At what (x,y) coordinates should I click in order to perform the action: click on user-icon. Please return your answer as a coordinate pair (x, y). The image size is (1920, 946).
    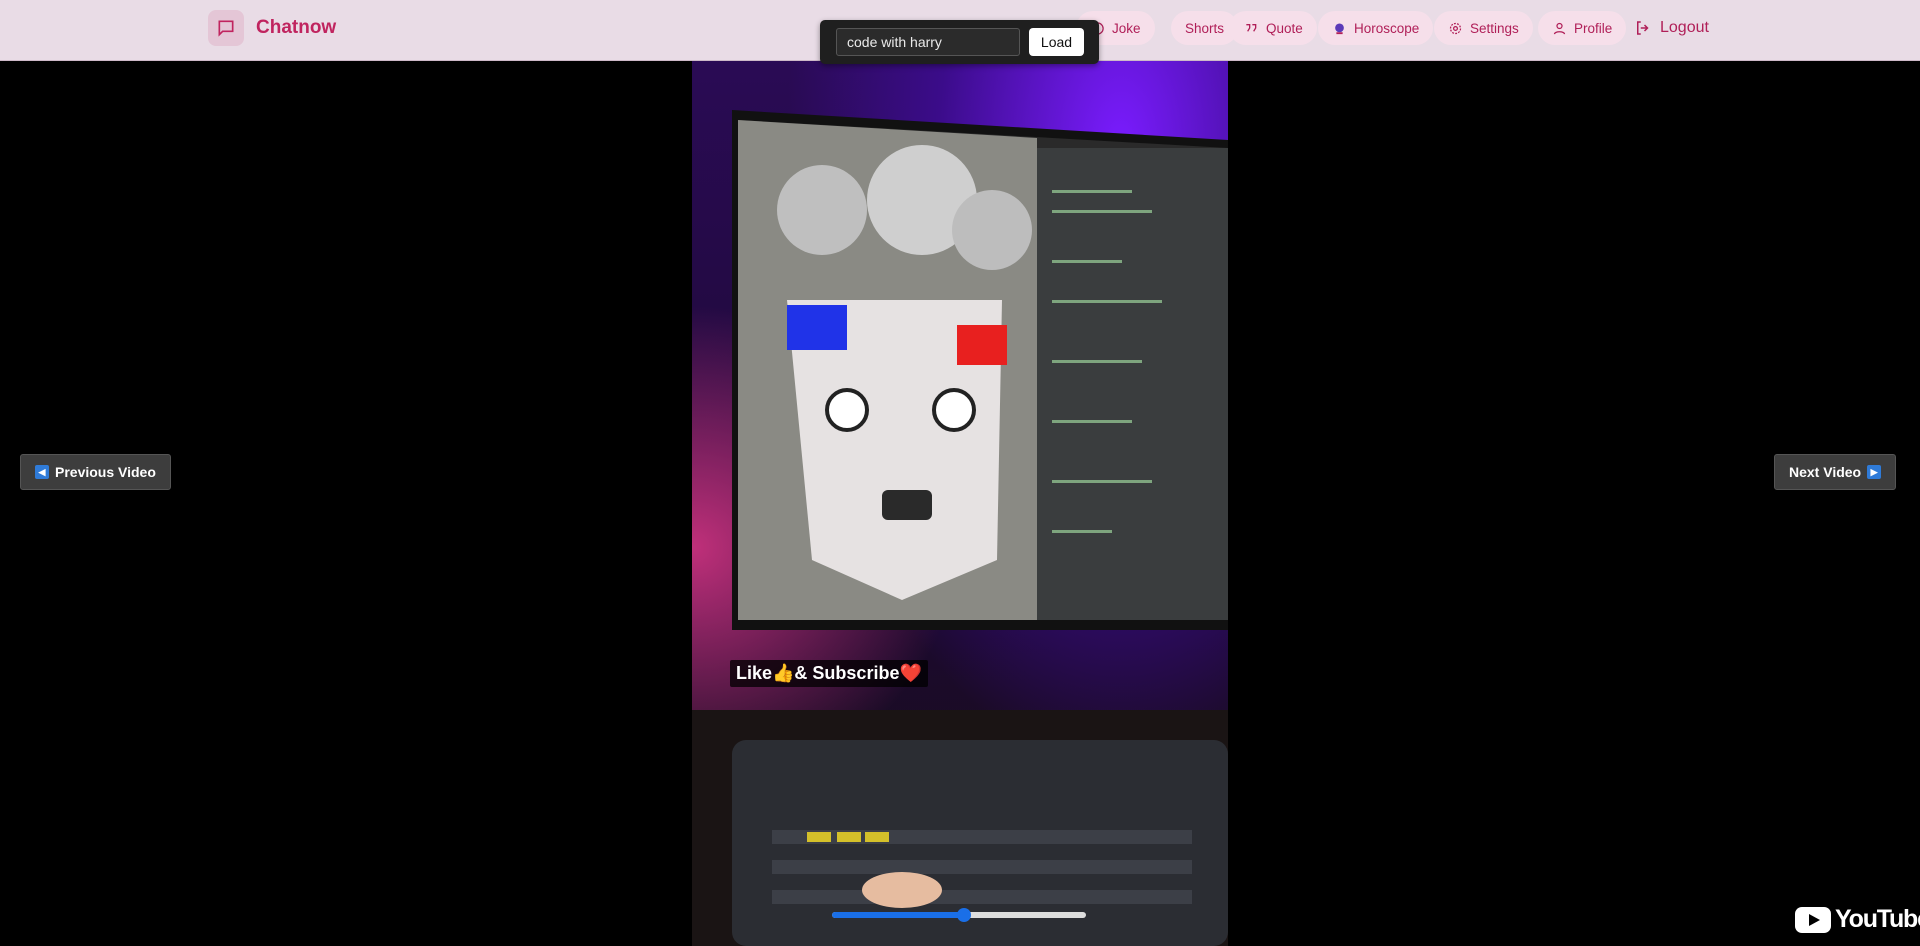
    Looking at the image, I should click on (1559, 28).